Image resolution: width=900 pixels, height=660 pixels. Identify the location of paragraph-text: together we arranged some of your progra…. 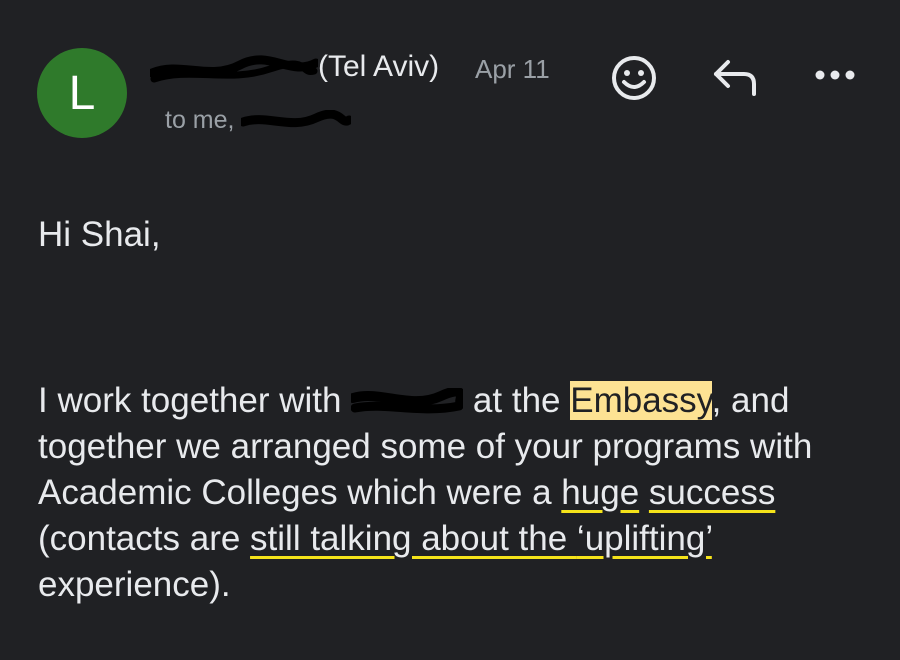
(389, 446).